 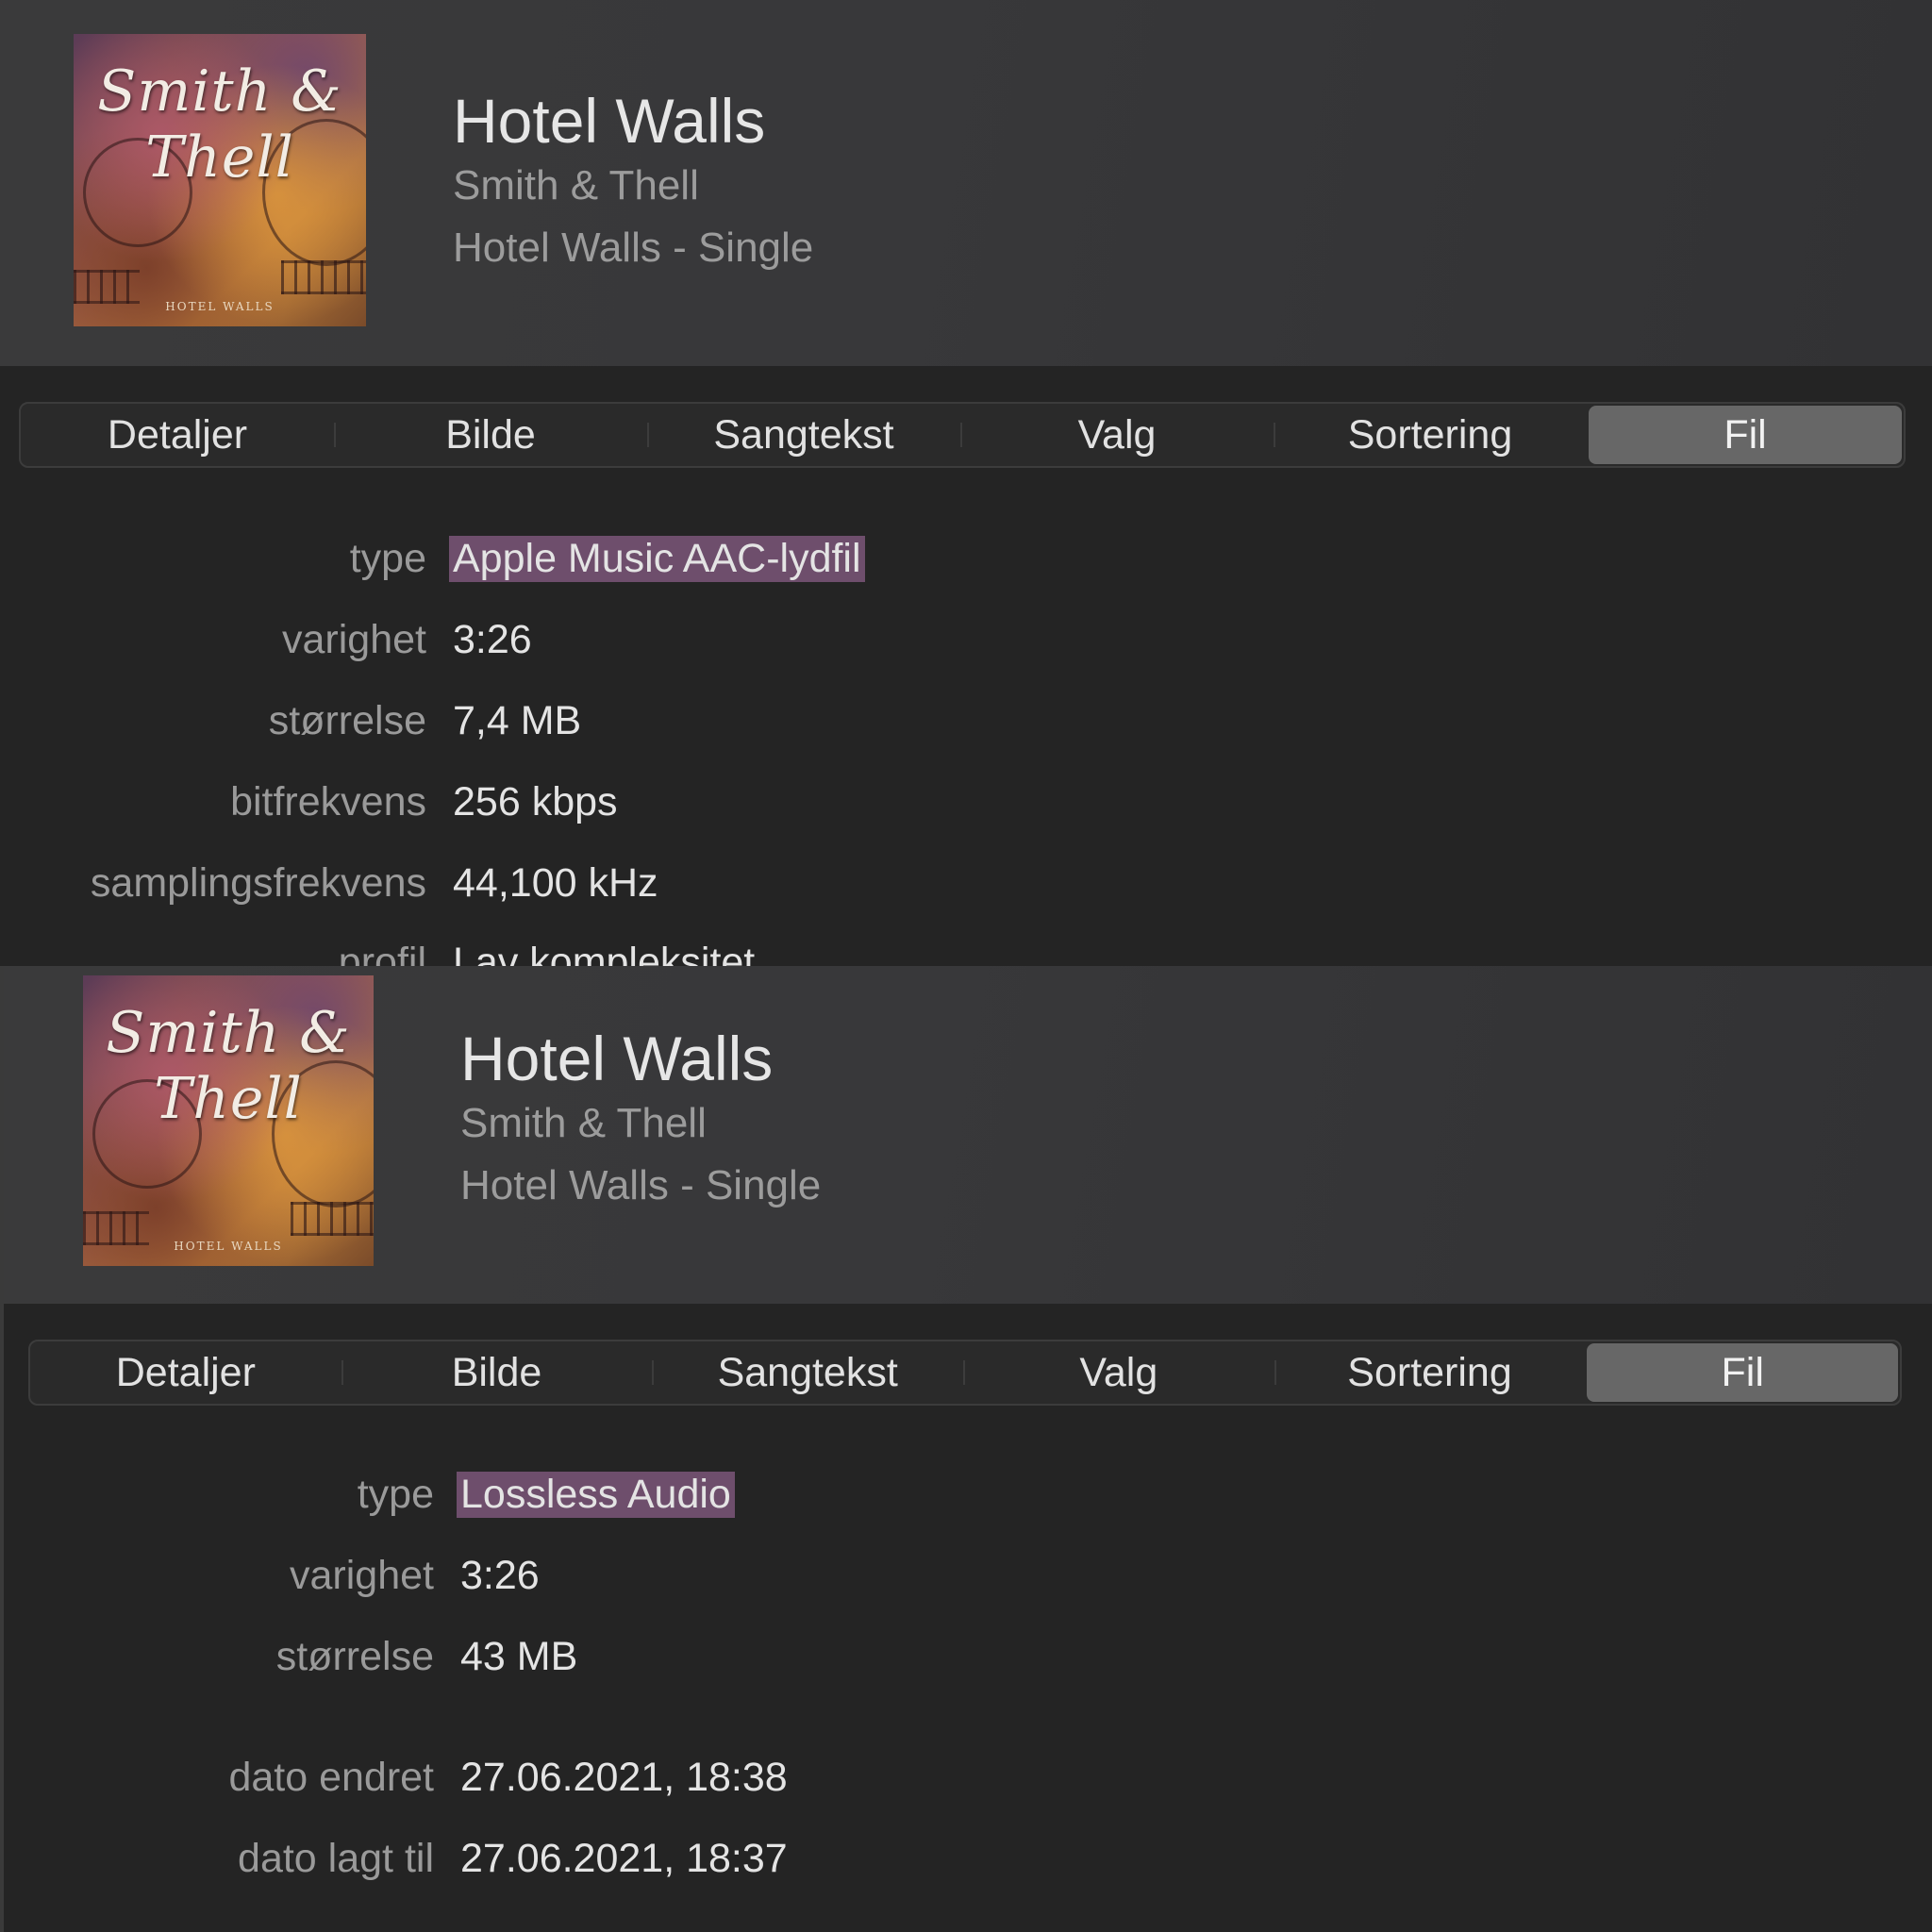 I want to click on info-row-bitrate: bitfrekvens, so click(x=213, y=807).